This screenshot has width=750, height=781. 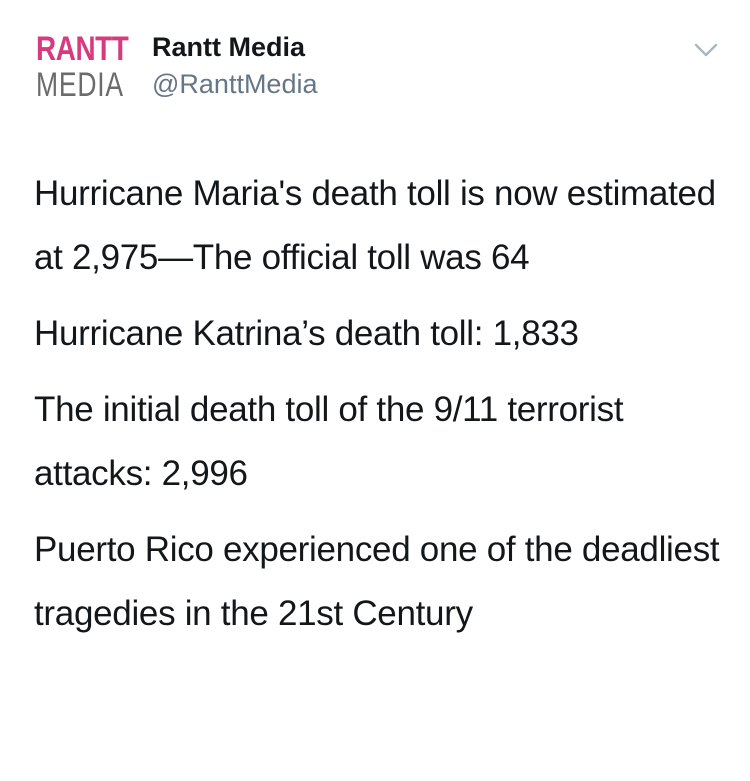 I want to click on logo-wordmark-bottom: MEDIA, so click(x=80, y=85).